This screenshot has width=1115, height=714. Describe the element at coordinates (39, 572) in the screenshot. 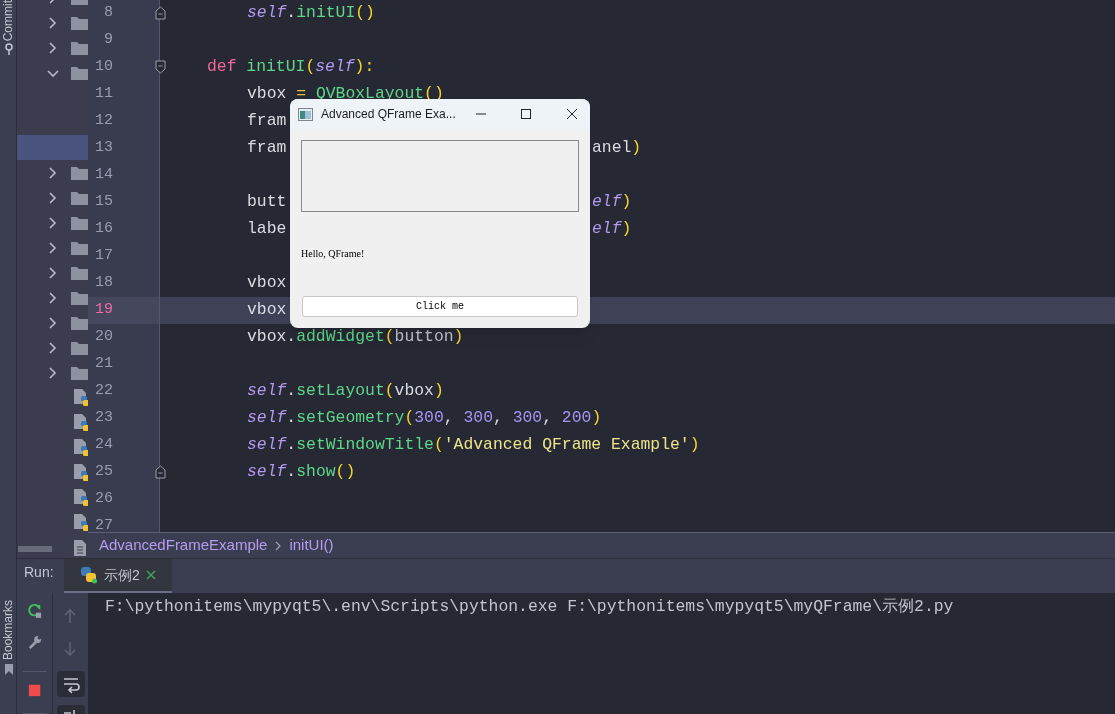

I see `run-label: Run:` at that location.